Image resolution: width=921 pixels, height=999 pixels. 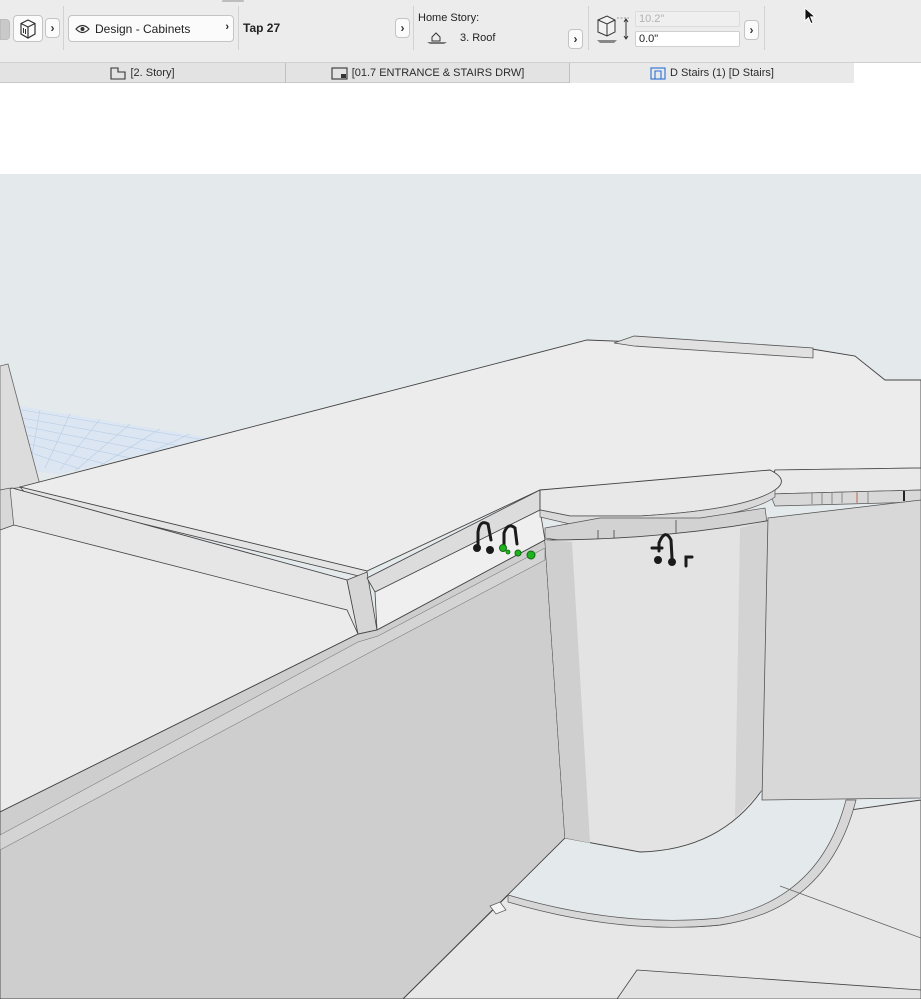 What do you see at coordinates (687, 39) in the screenshot?
I see `offset-field: 0.0"` at bounding box center [687, 39].